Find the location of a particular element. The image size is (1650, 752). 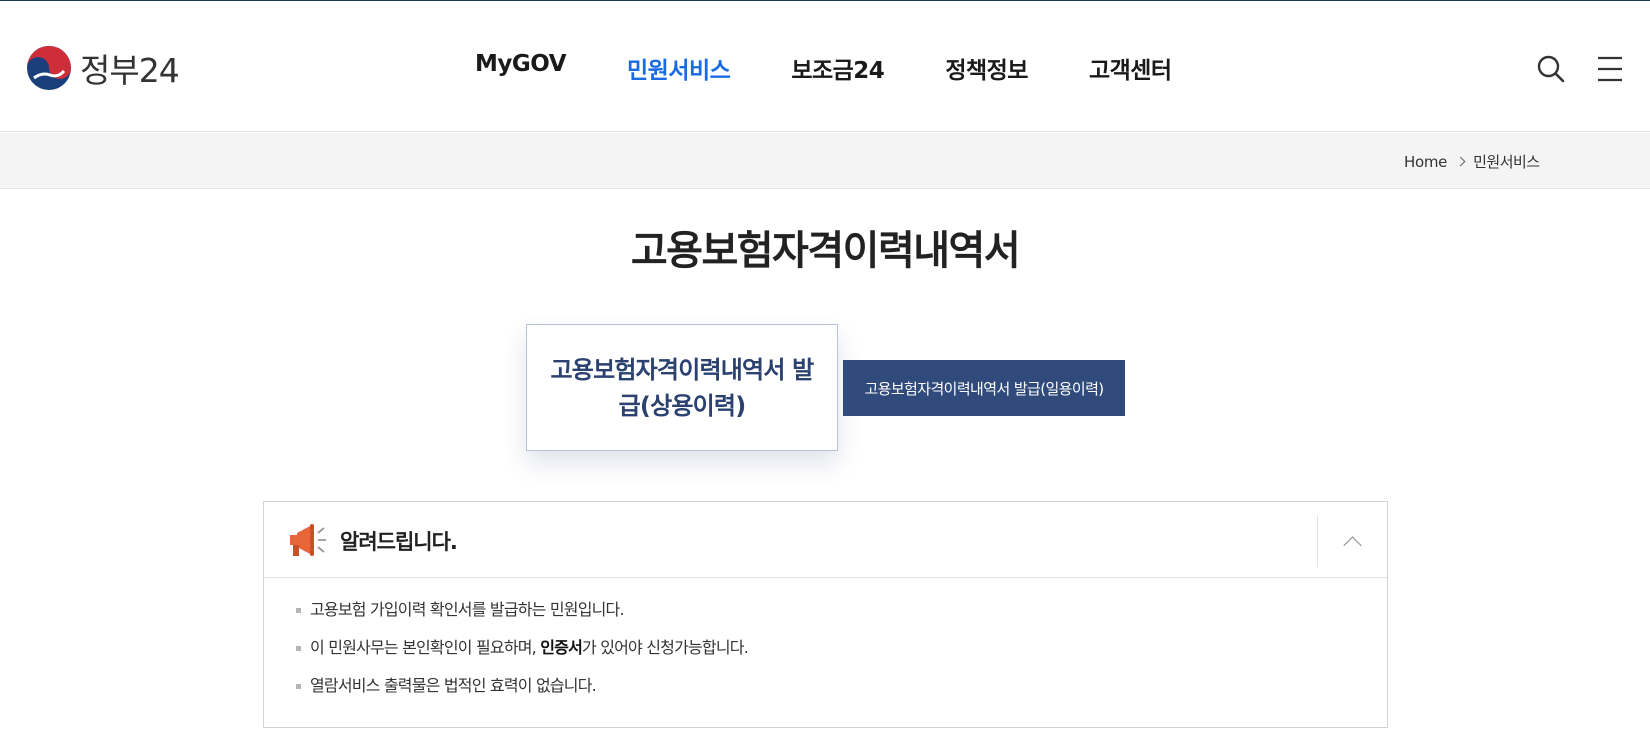

tab-regular-history-issue: 고용보험자격이력내역서 발급(상용이력) is located at coordinates (682, 387).